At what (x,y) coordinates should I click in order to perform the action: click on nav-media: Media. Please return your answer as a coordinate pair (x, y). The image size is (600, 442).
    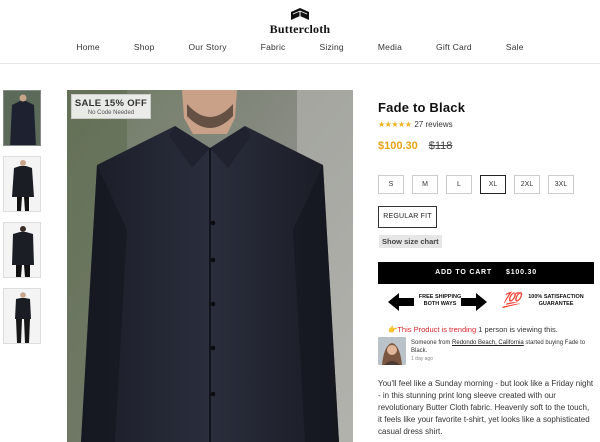
    Looking at the image, I should click on (390, 47).